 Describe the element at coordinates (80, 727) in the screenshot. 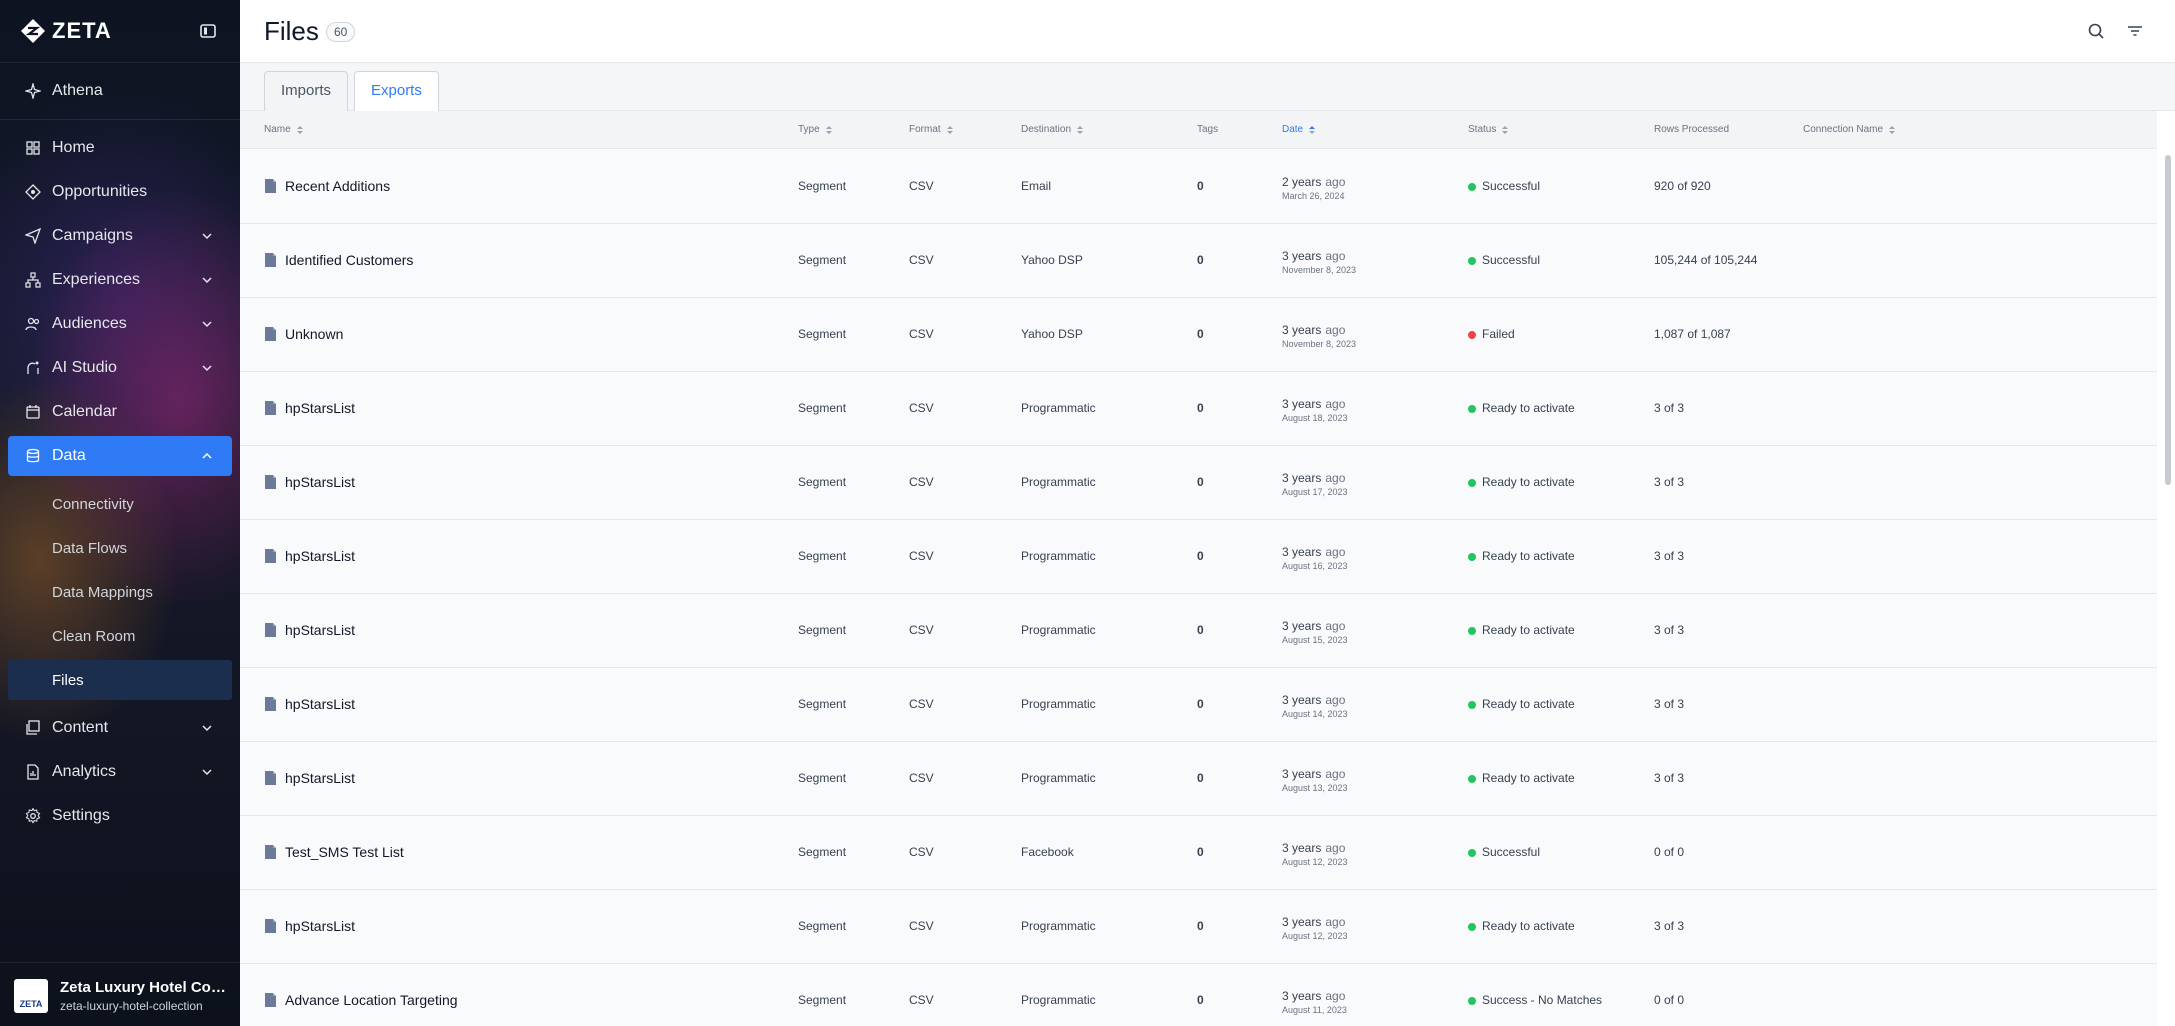

I see `sidebar-item-label: Content` at that location.